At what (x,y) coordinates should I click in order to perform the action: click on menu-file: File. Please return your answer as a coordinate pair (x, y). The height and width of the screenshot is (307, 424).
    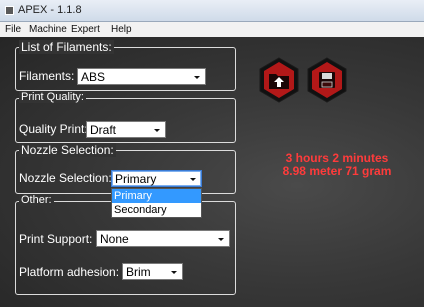
    Looking at the image, I should click on (13, 29).